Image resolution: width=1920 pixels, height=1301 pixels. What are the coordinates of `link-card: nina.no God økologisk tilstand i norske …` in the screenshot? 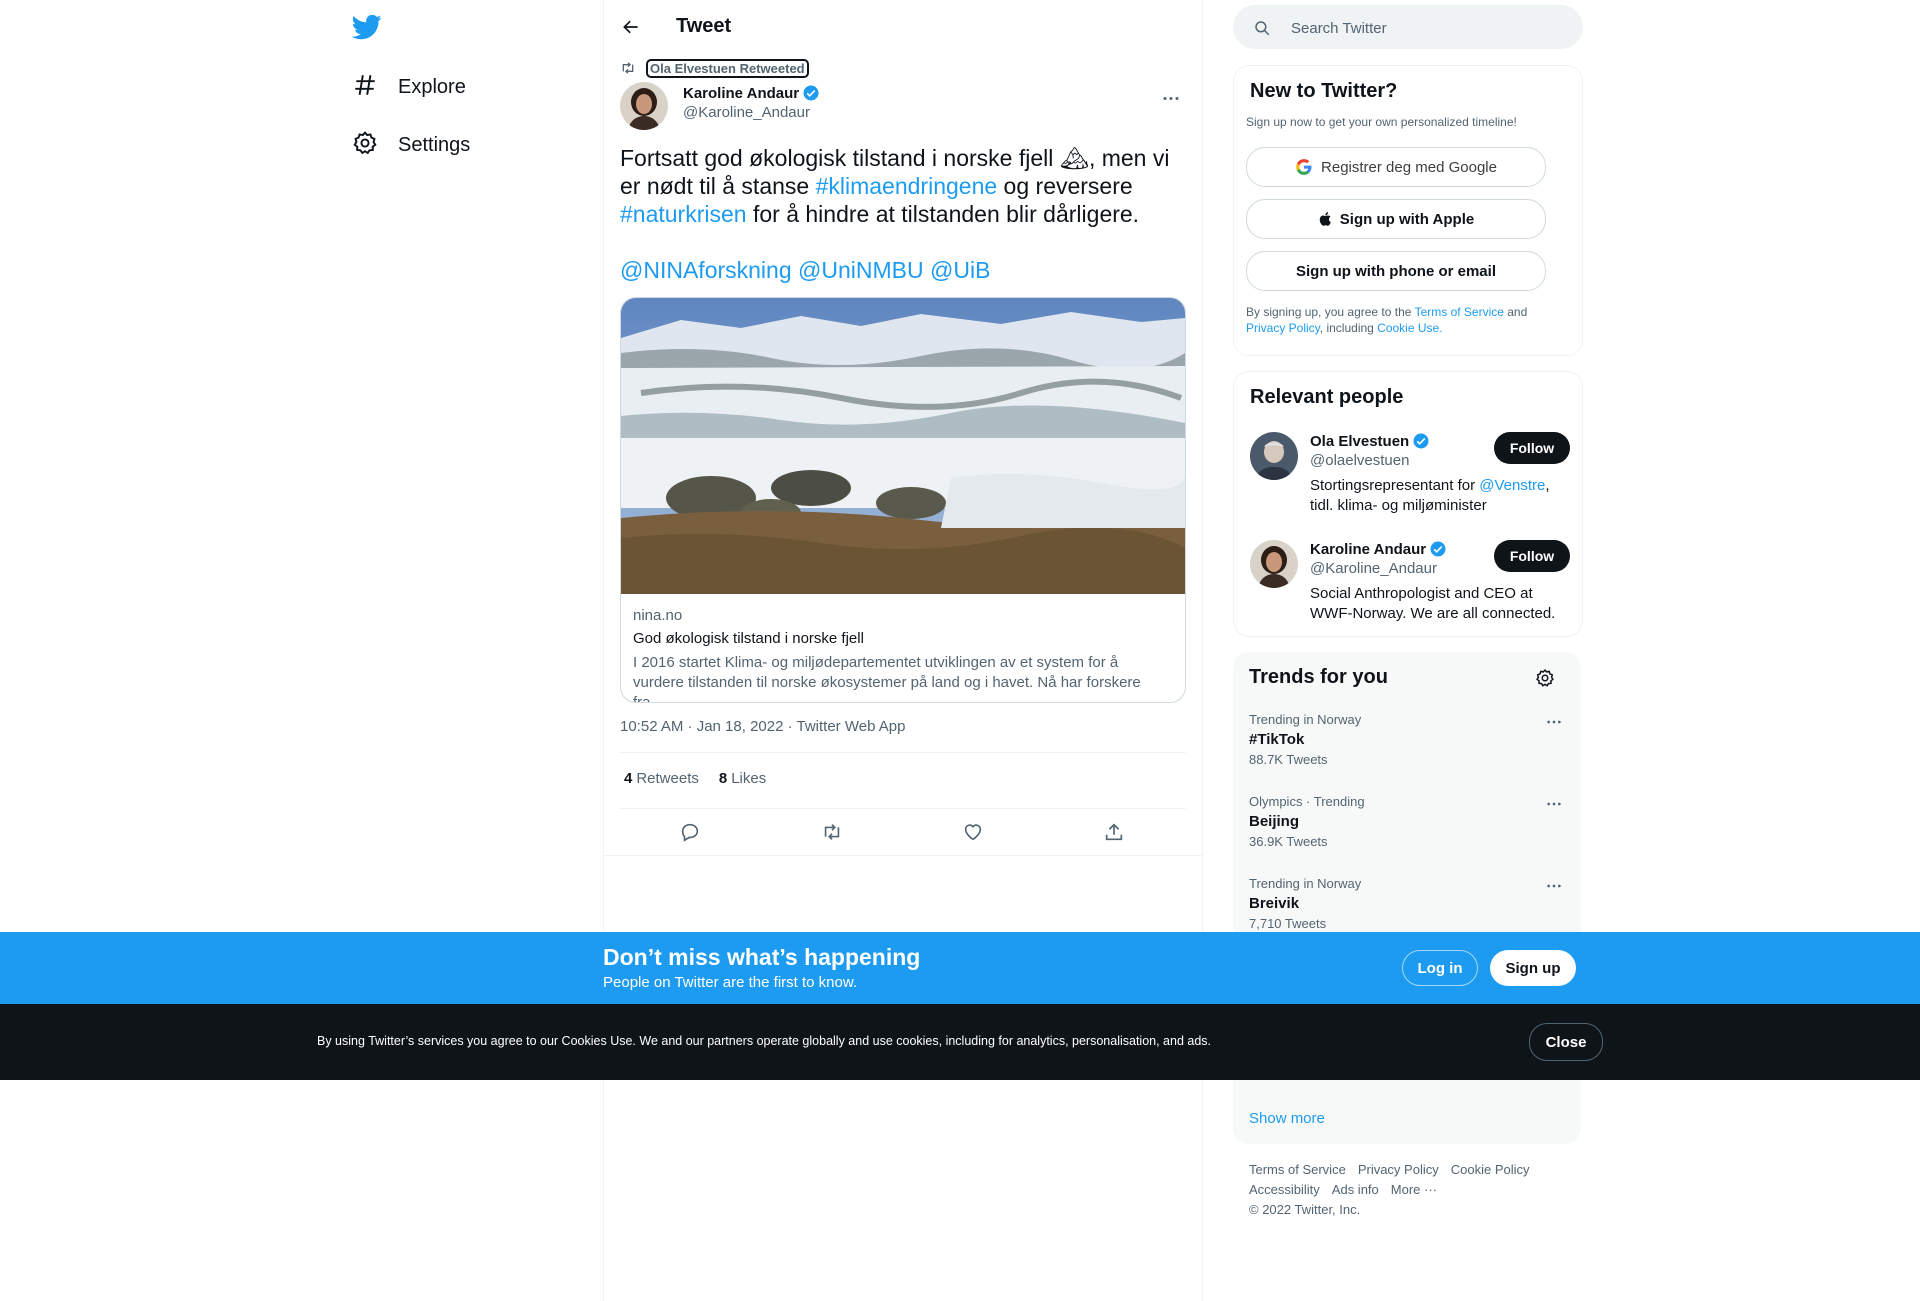 It's located at (903, 500).